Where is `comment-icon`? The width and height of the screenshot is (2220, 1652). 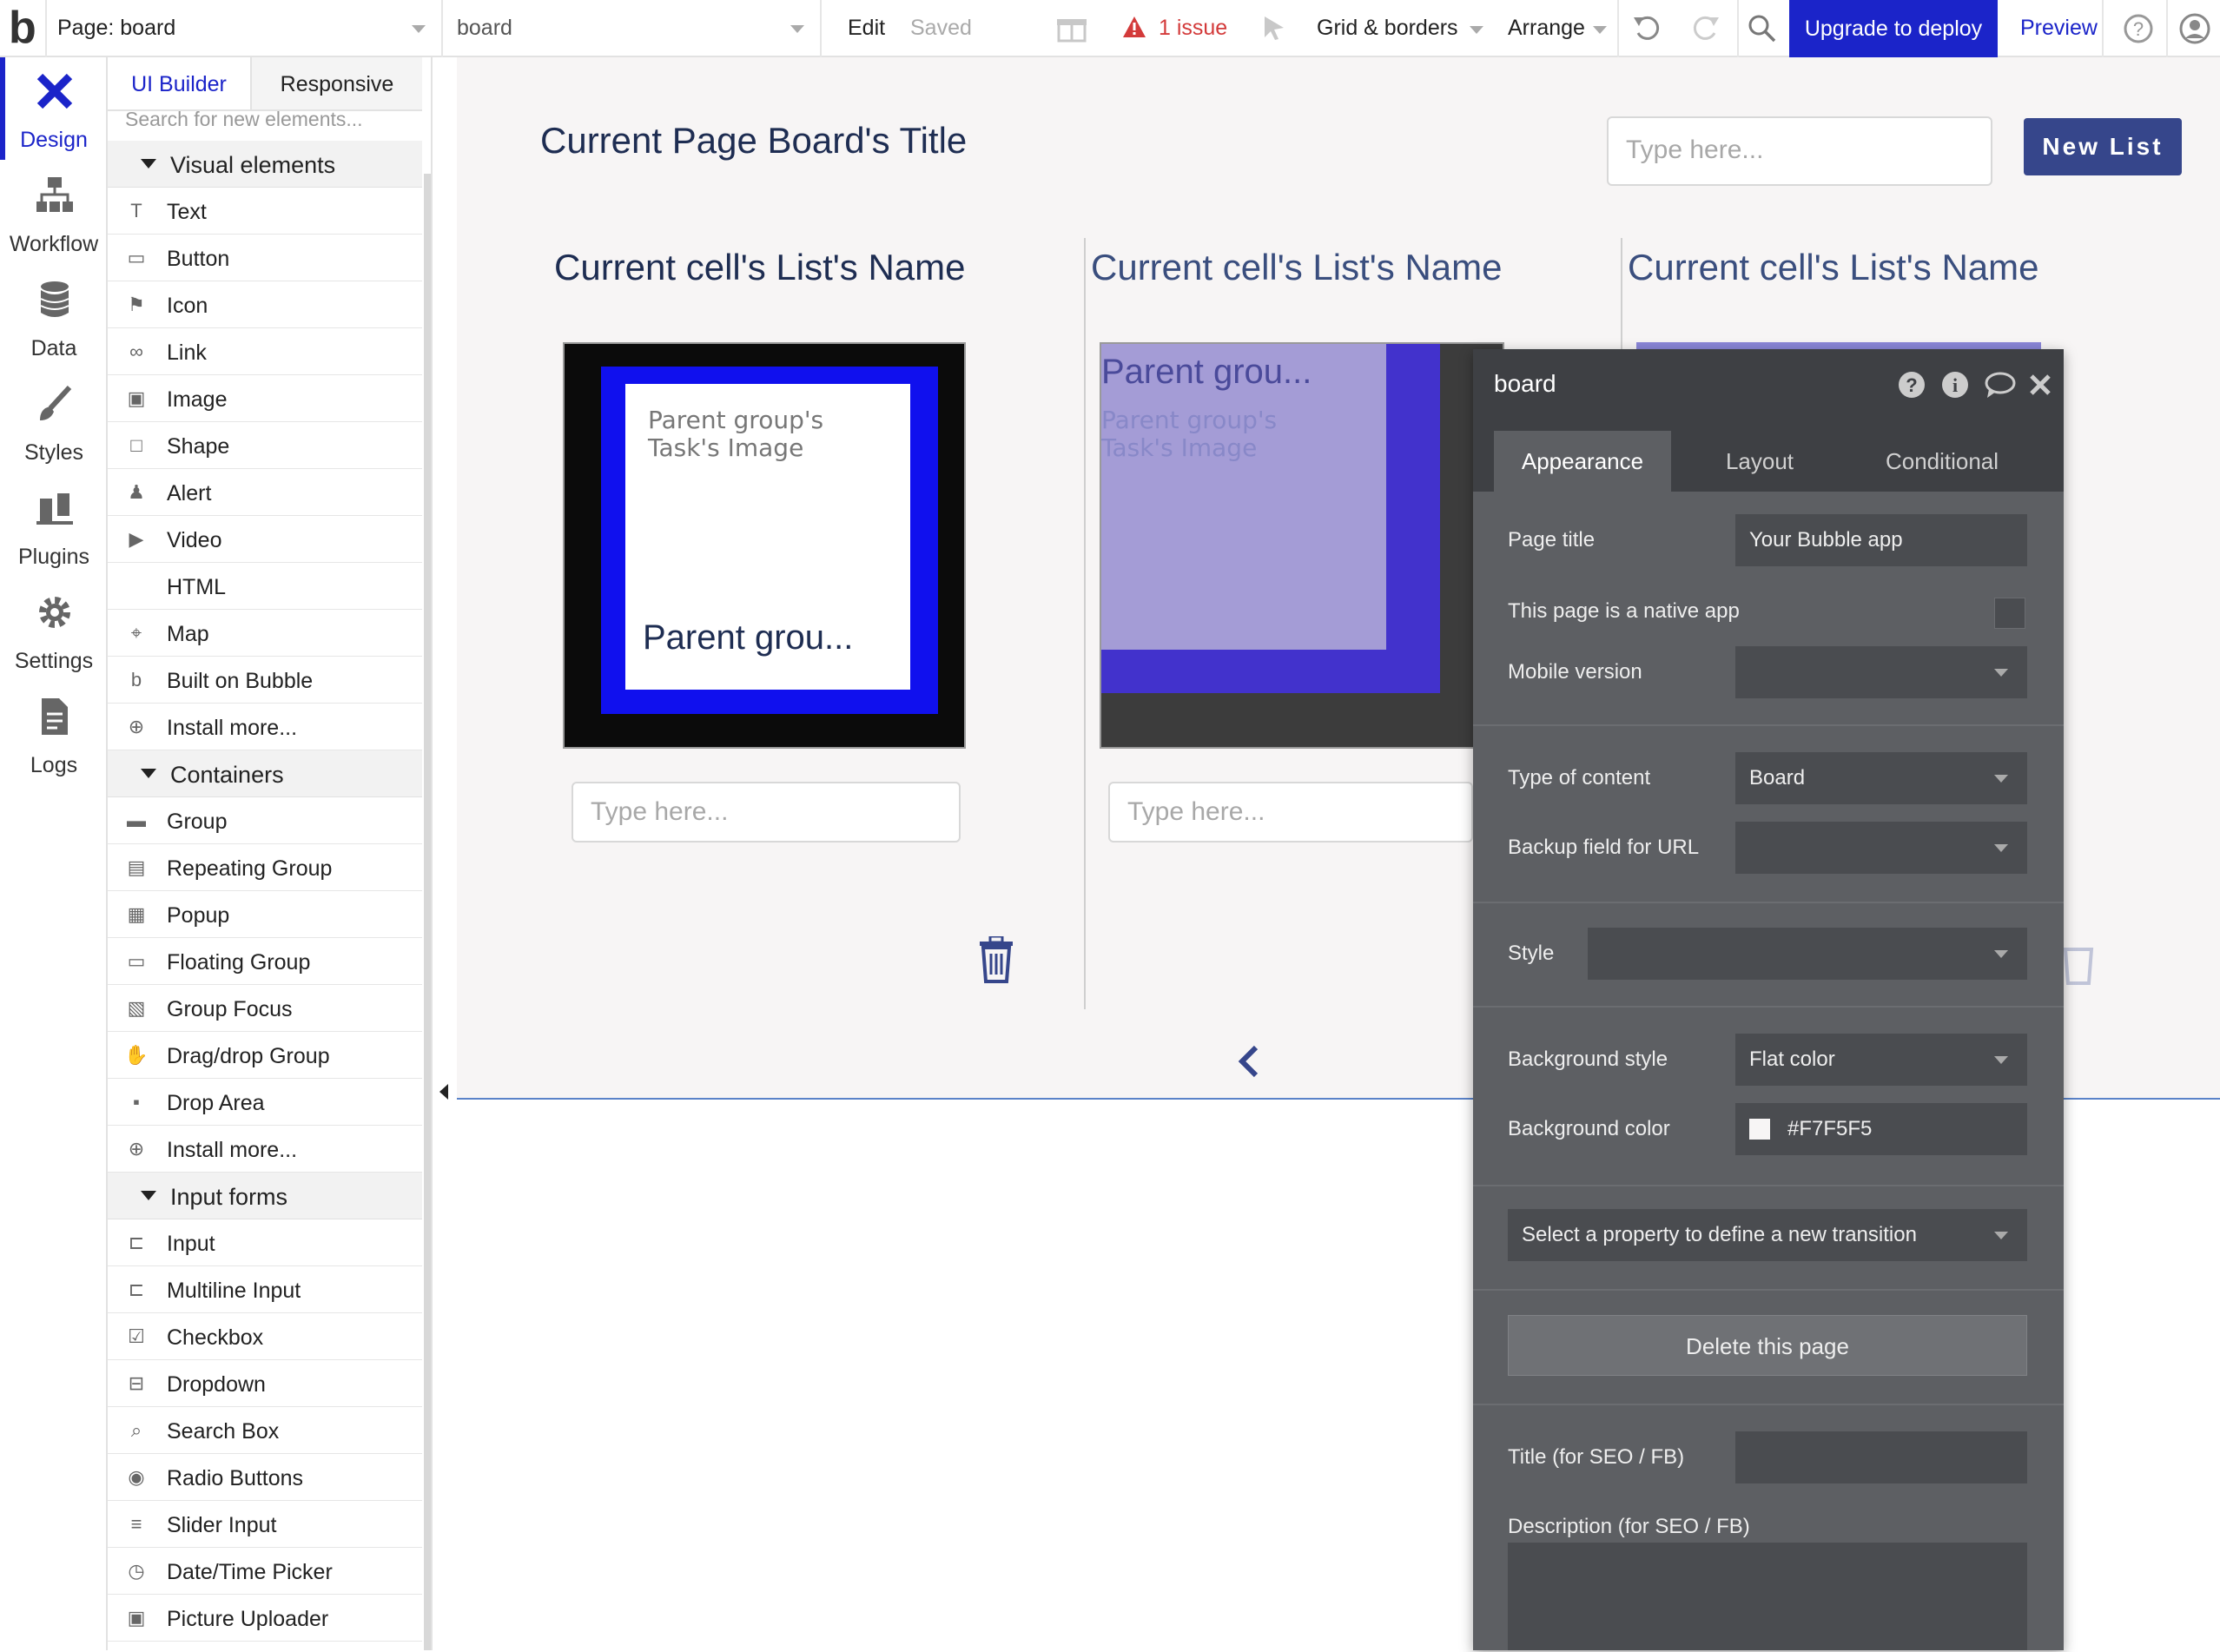
comment-icon is located at coordinates (2000, 385).